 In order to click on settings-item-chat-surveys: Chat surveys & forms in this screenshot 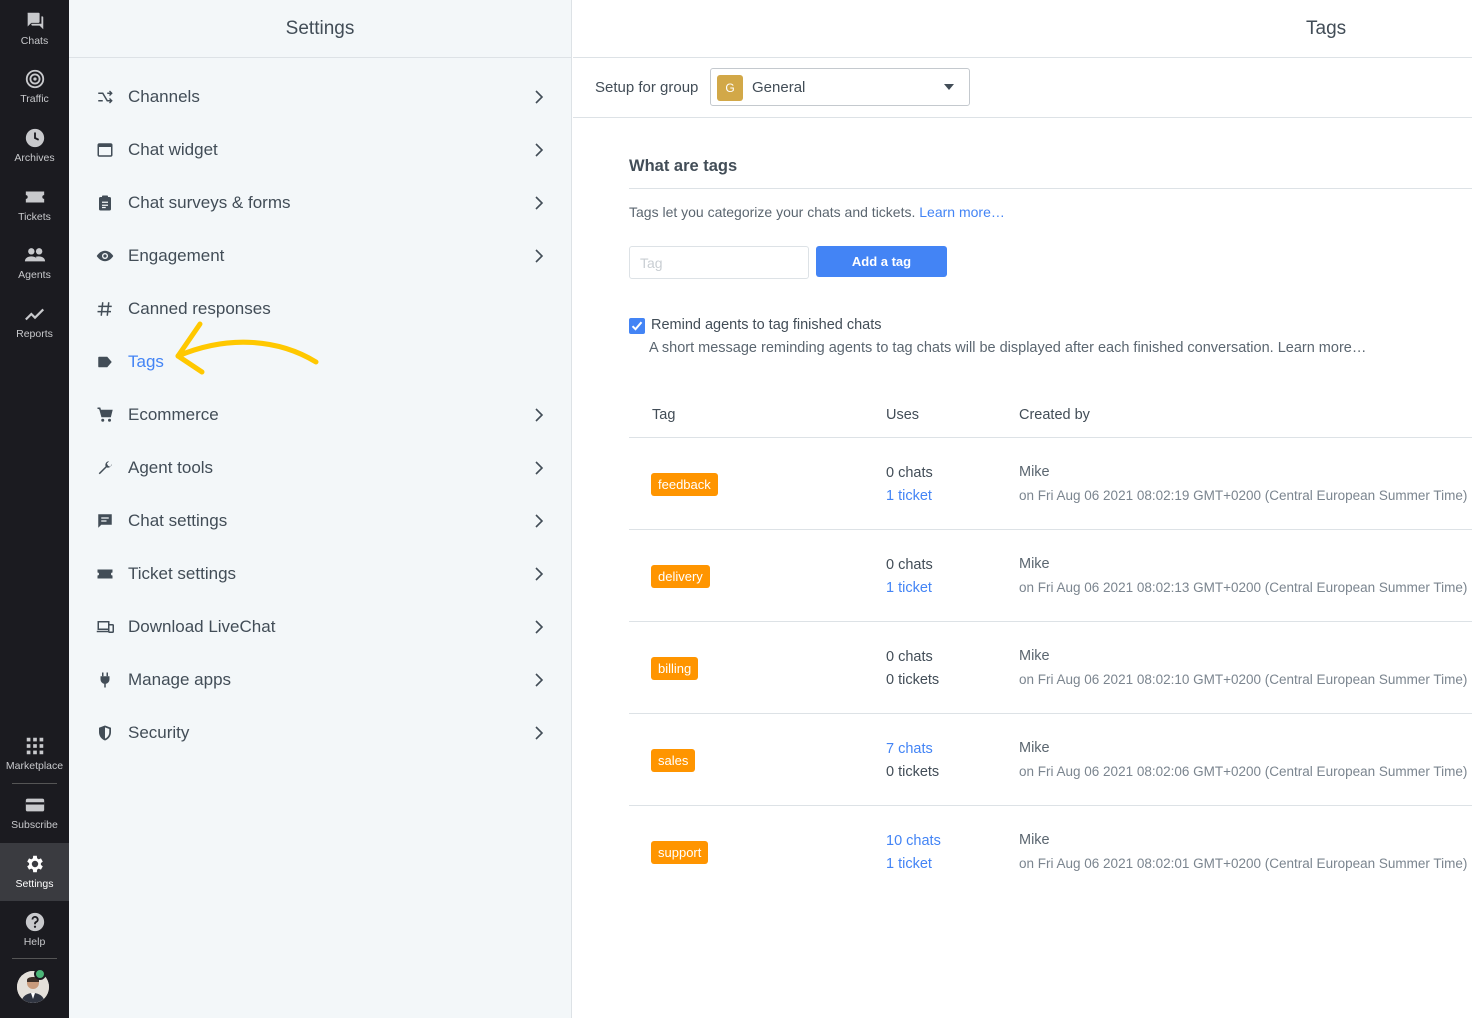, I will do `click(320, 202)`.